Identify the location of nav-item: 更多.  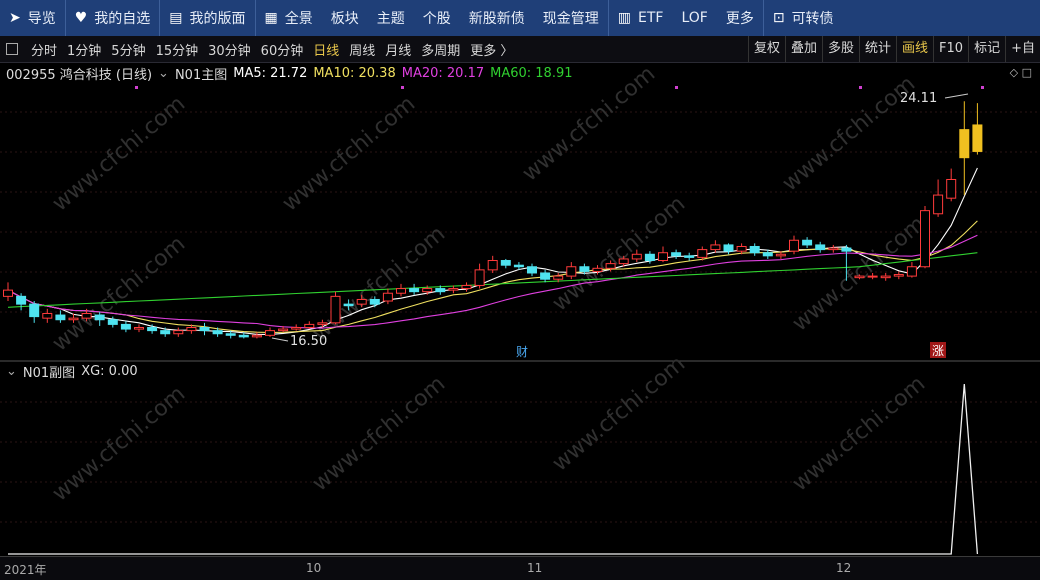
(740, 18).